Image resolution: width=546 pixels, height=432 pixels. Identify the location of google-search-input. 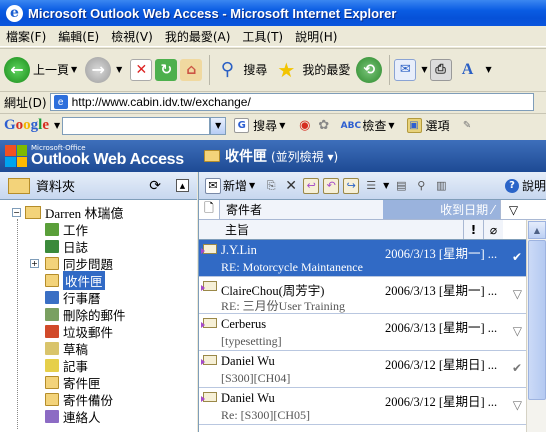
(136, 125).